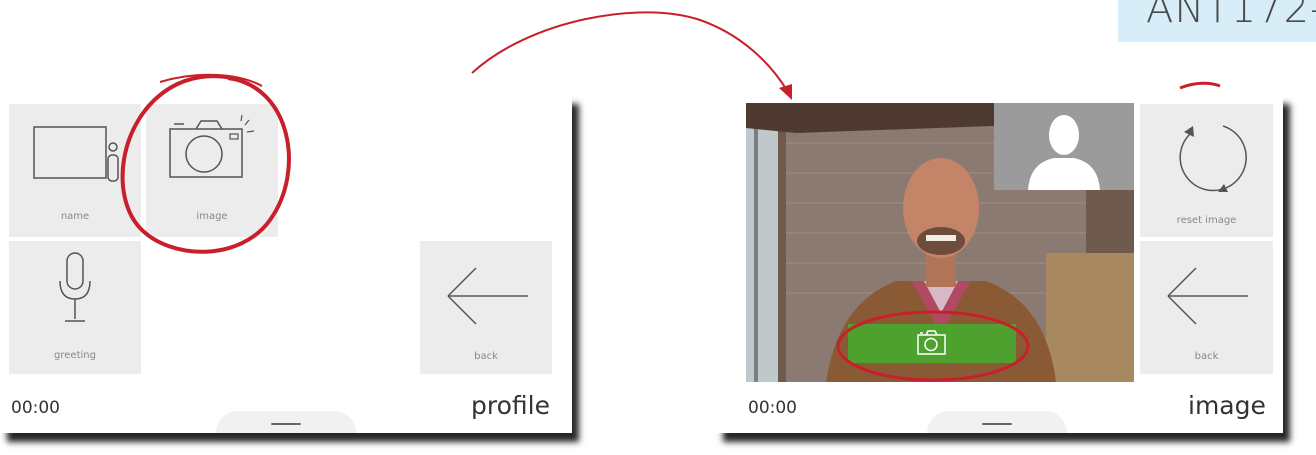  What do you see at coordinates (75, 355) in the screenshot?
I see `greeting-tile-label: greeting` at bounding box center [75, 355].